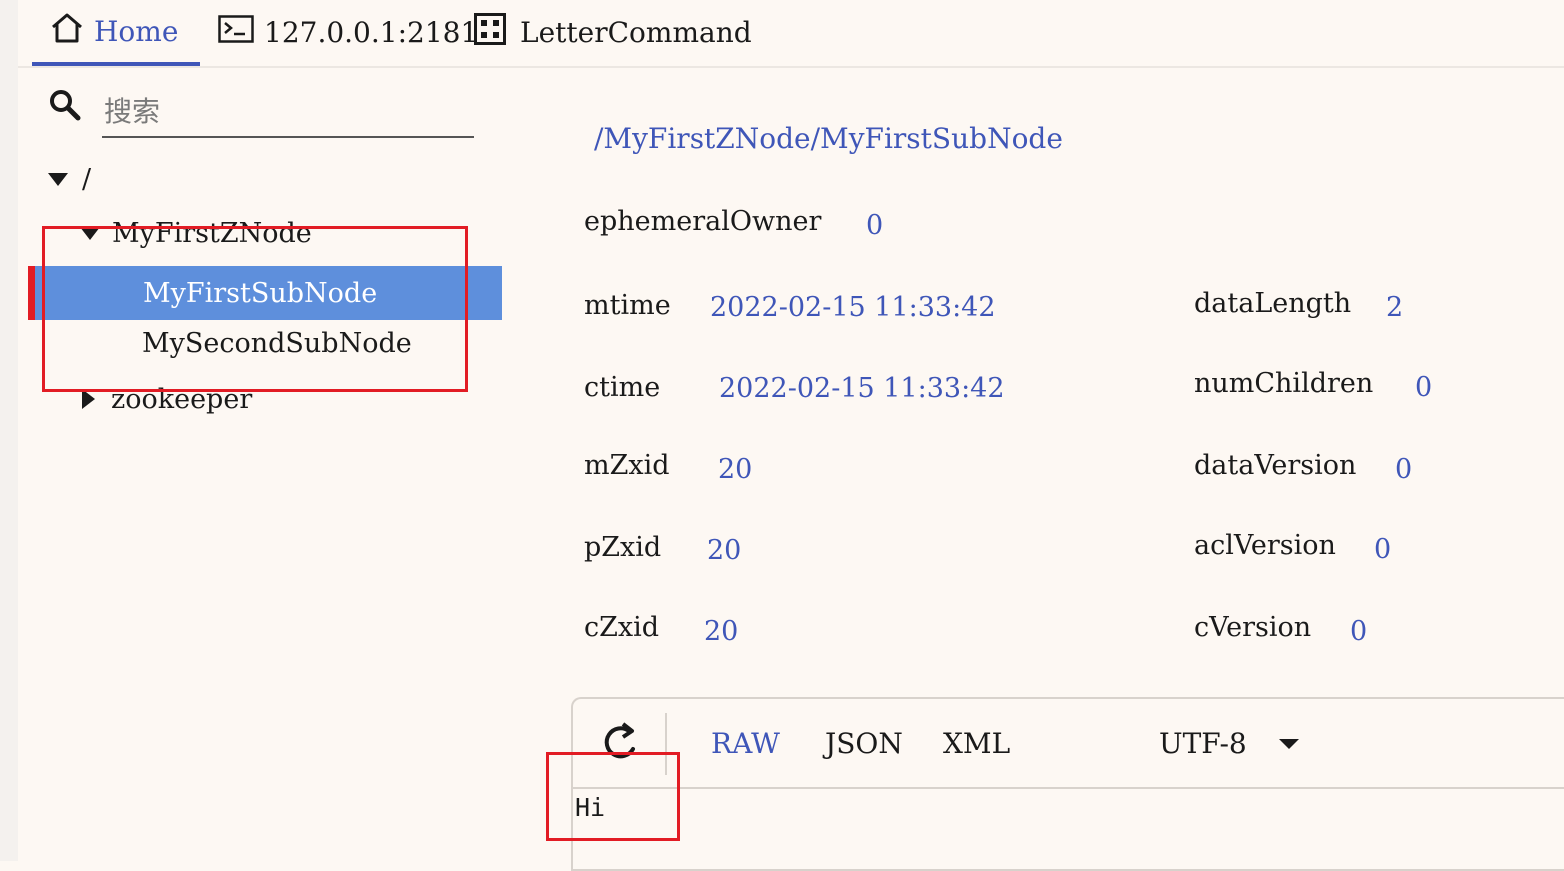 The width and height of the screenshot is (1564, 871). Describe the element at coordinates (853, 307) in the screenshot. I see `mtime-value: 2022-02-15 11:33:42` at that location.